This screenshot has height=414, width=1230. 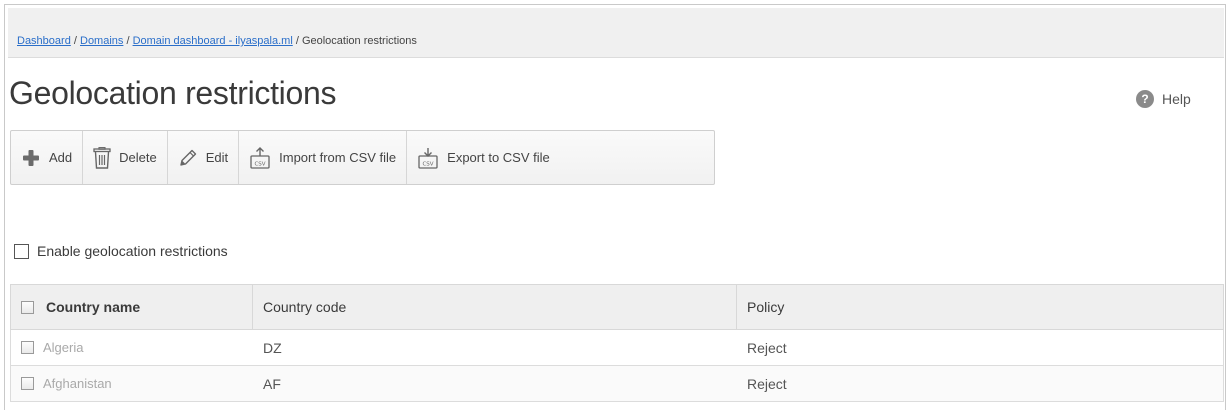 What do you see at coordinates (217, 157) in the screenshot?
I see `edit-label: Edit` at bounding box center [217, 157].